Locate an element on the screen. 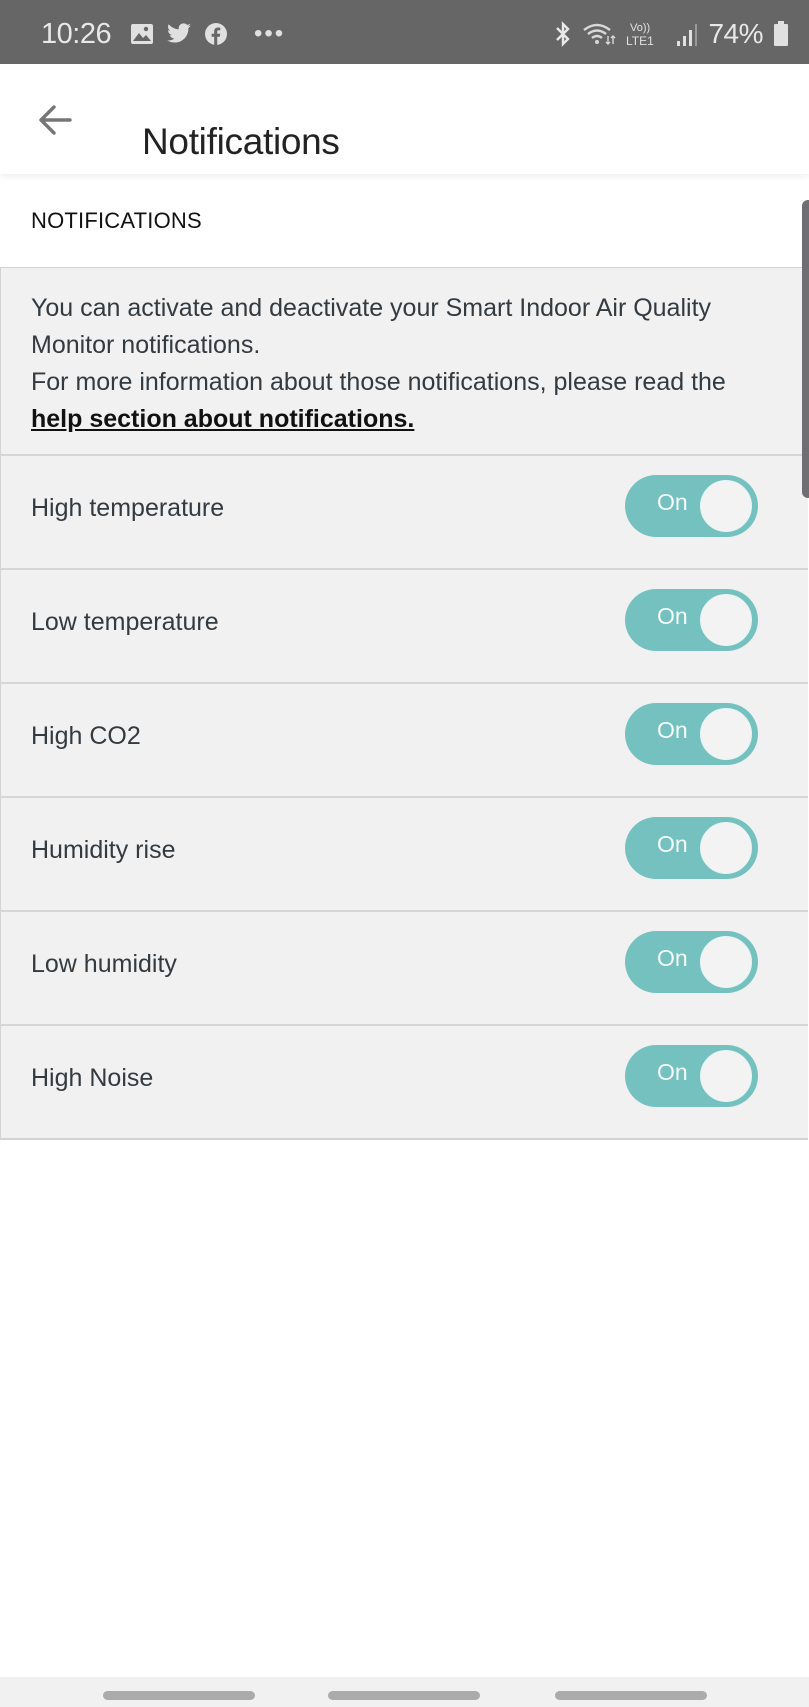  arrow-left-icon is located at coordinates (55, 120).